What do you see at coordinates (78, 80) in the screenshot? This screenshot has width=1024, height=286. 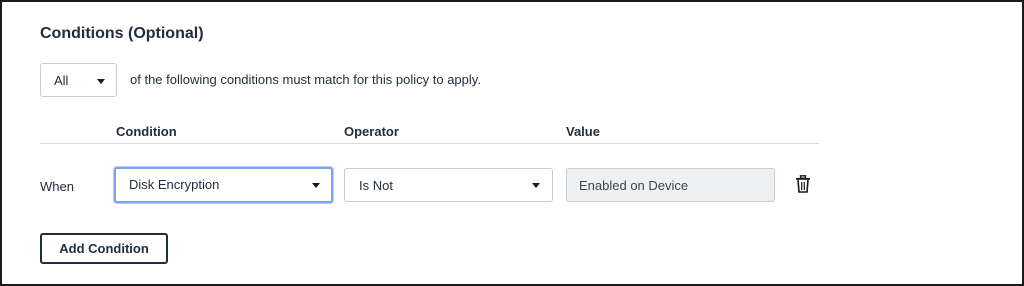 I see `match-mode-select: All` at bounding box center [78, 80].